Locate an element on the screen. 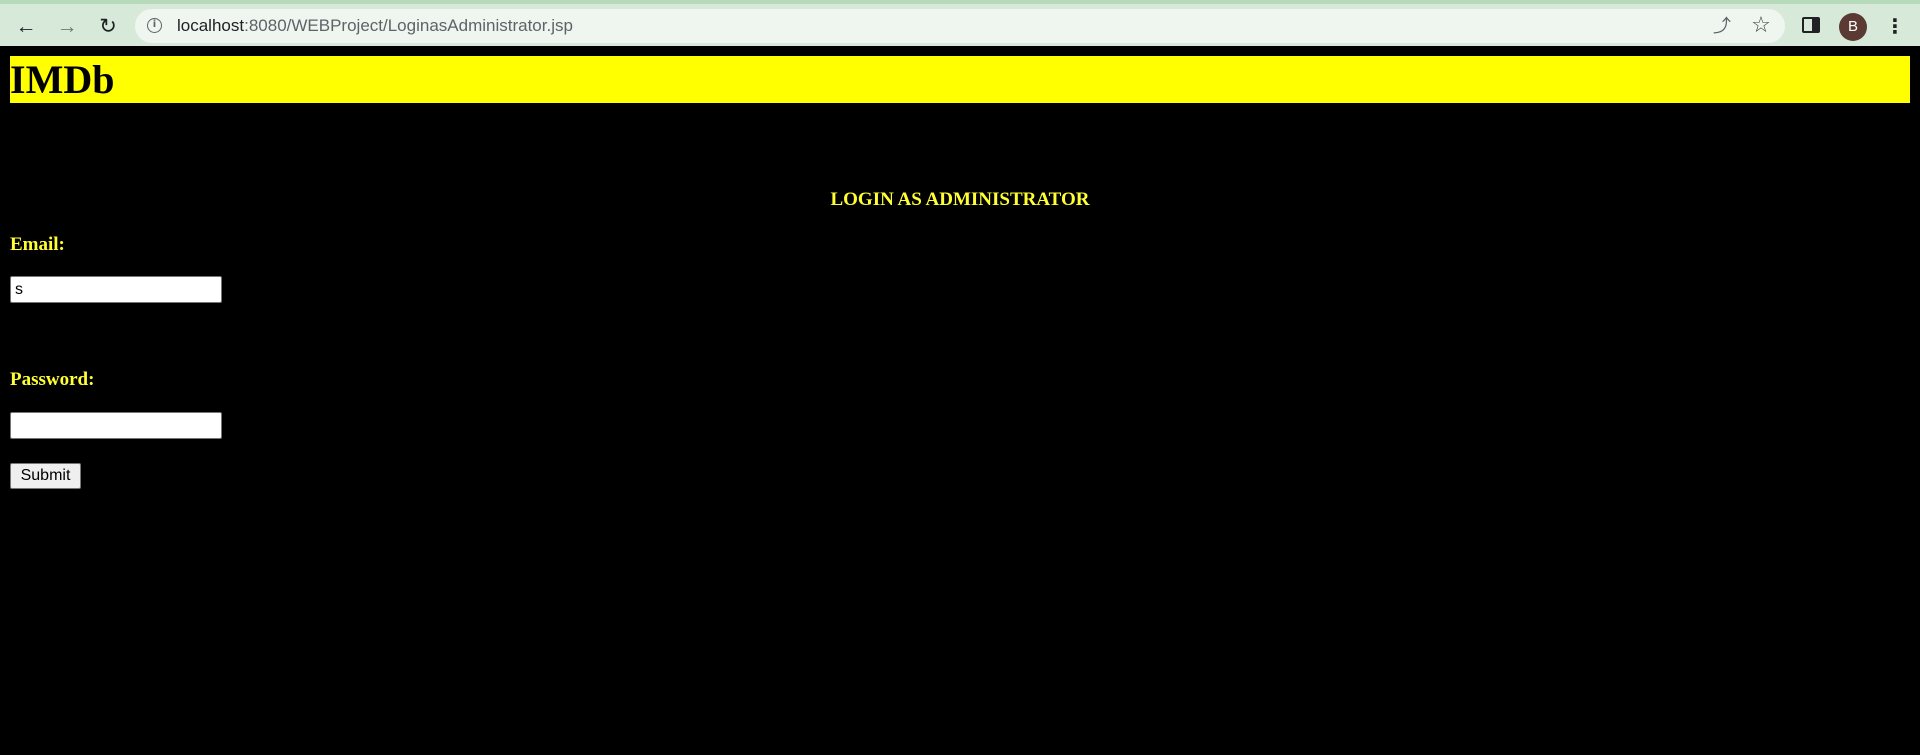 The height and width of the screenshot is (755, 1920). side-panel-icon is located at coordinates (1811, 25).